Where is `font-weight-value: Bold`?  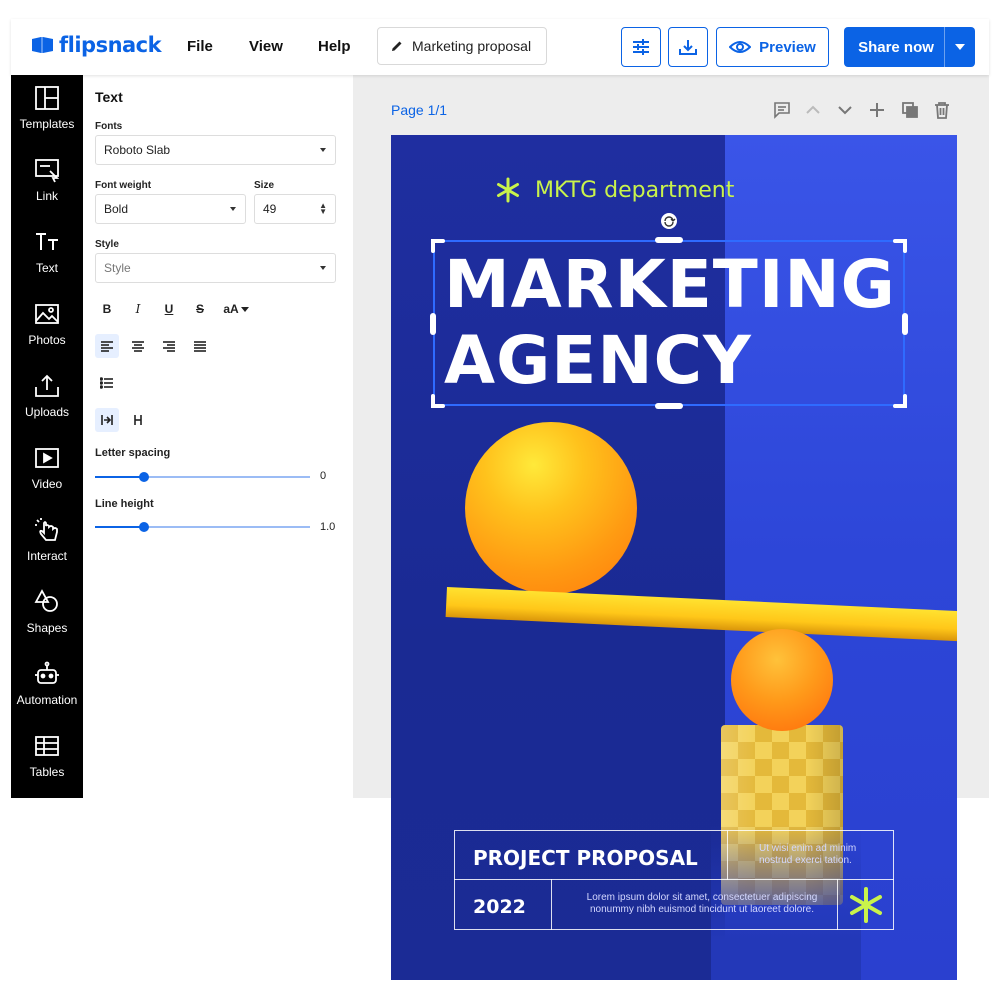 font-weight-value: Bold is located at coordinates (116, 209).